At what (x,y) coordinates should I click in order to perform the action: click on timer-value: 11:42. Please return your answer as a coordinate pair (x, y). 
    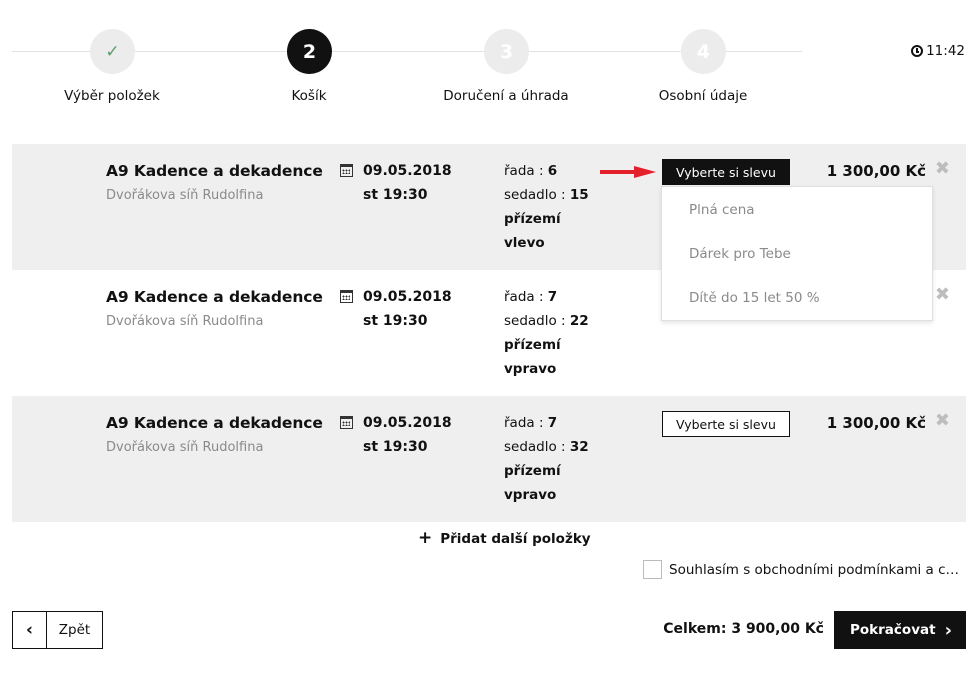
    Looking at the image, I should click on (945, 51).